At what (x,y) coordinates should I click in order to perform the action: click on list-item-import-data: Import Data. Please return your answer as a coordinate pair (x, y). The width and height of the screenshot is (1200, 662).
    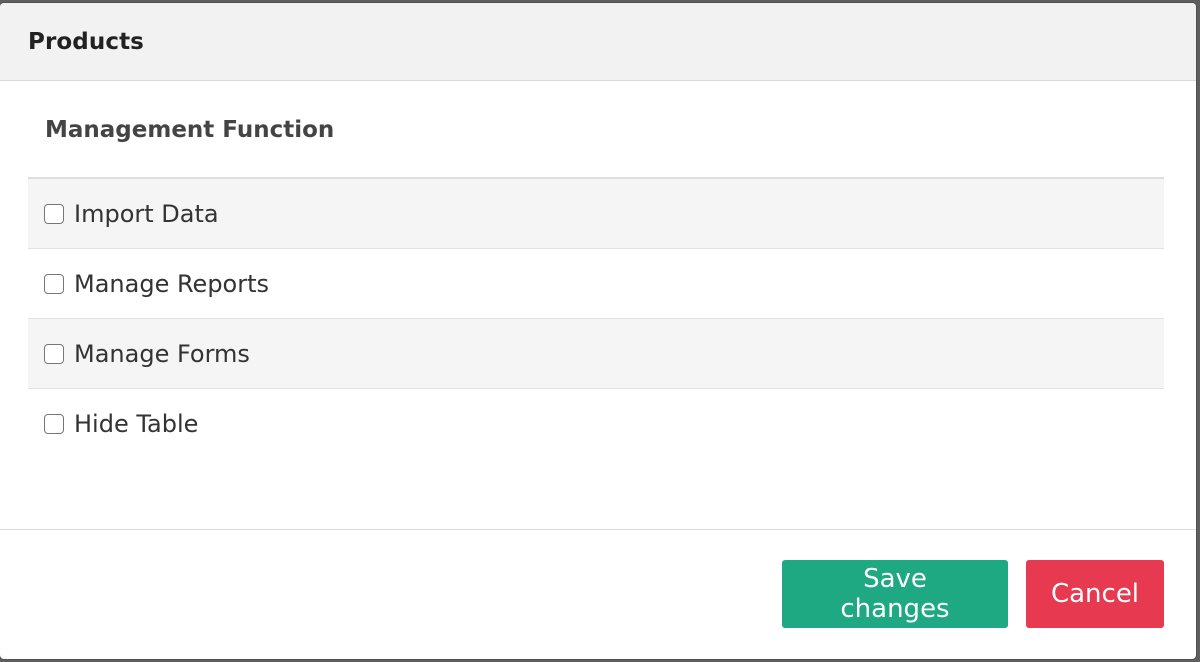
    Looking at the image, I should click on (596, 214).